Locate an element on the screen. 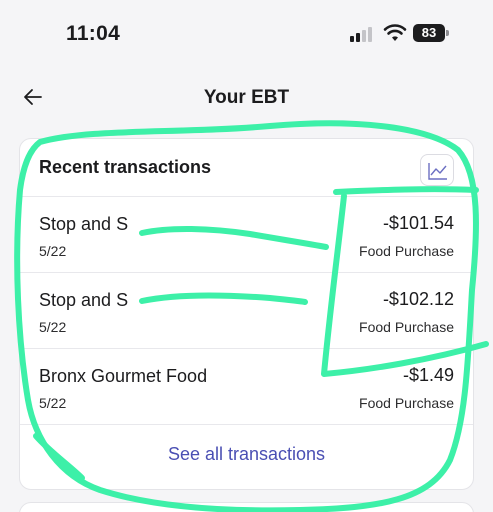 This screenshot has height=512, width=493. see-all-transactions-link: See all transactions is located at coordinates (246, 454).